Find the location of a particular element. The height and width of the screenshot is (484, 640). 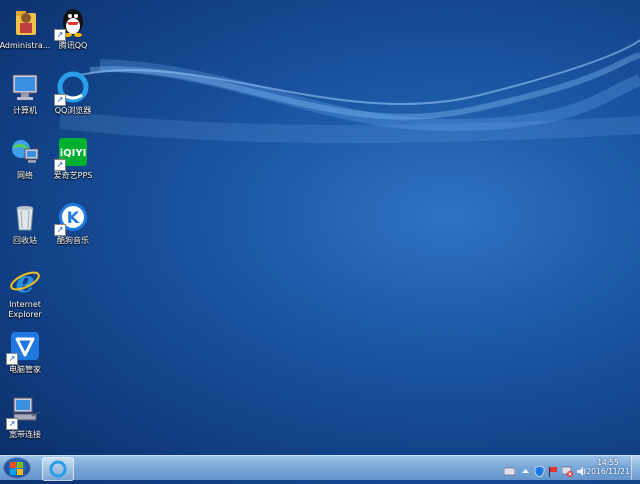

icon-label: 爱奇艺PPS is located at coordinates (73, 175).